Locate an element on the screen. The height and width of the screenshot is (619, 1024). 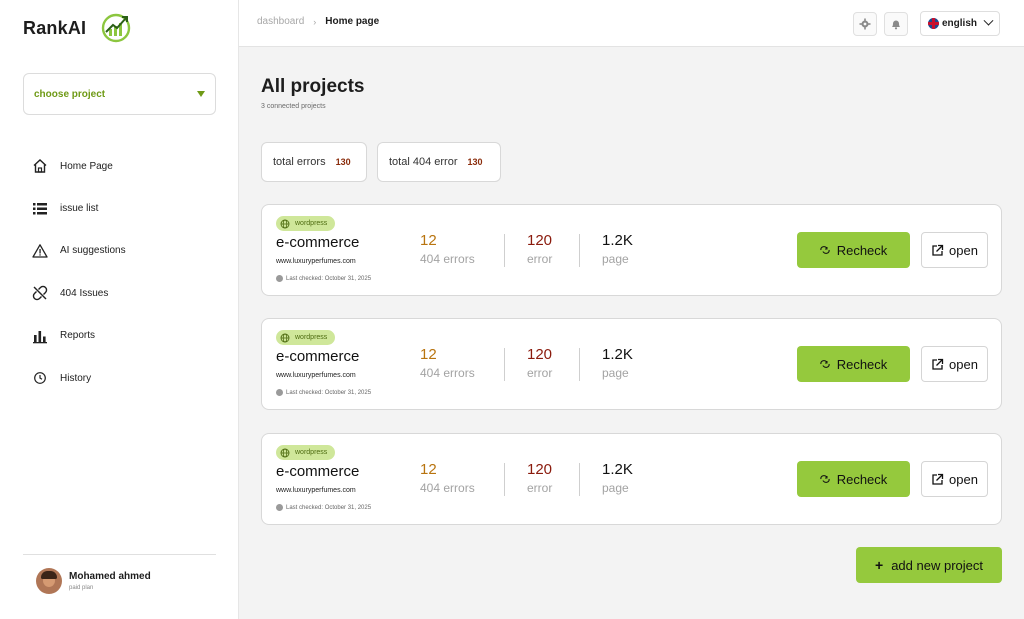
breadcrumb-dashboard-link: dashboard is located at coordinates (280, 21).